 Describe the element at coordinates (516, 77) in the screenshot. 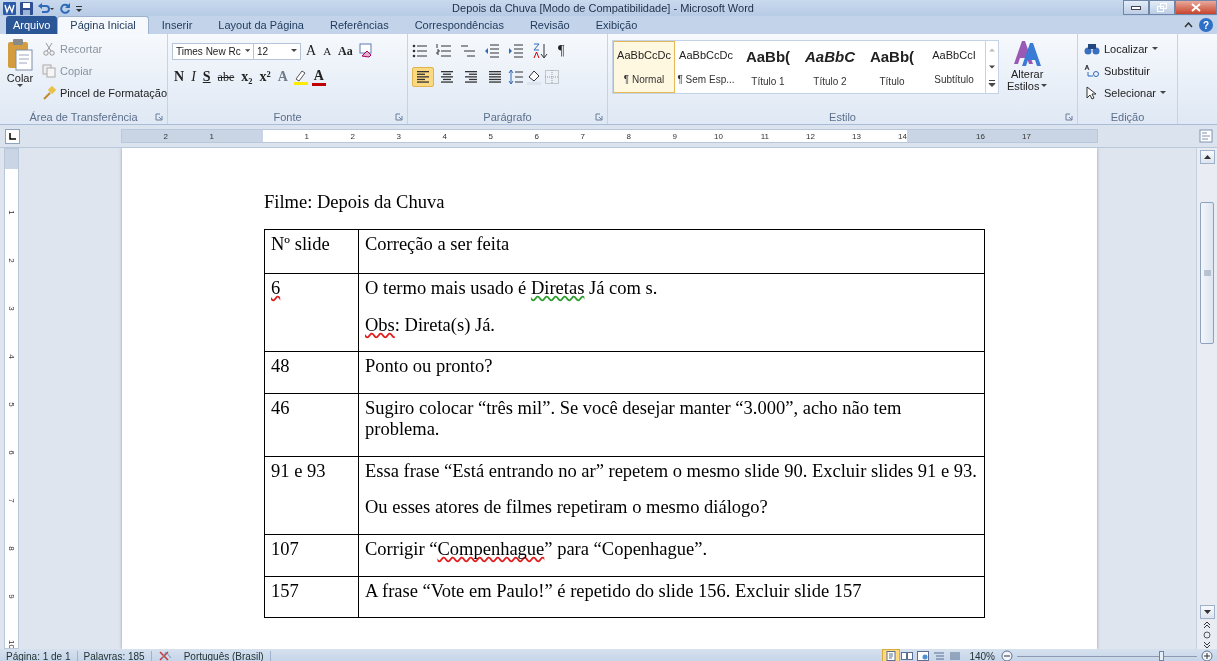

I see `line-spacing-icon` at that location.